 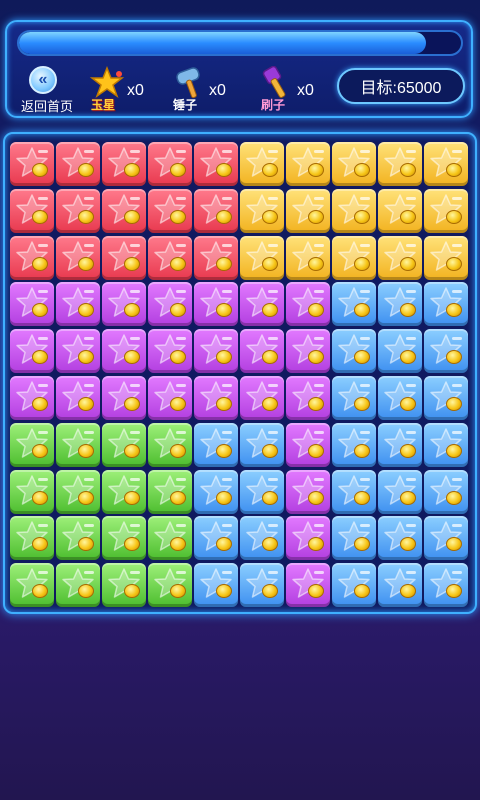 I want to click on back-home-button: « 返回首页, so click(x=44, y=91).